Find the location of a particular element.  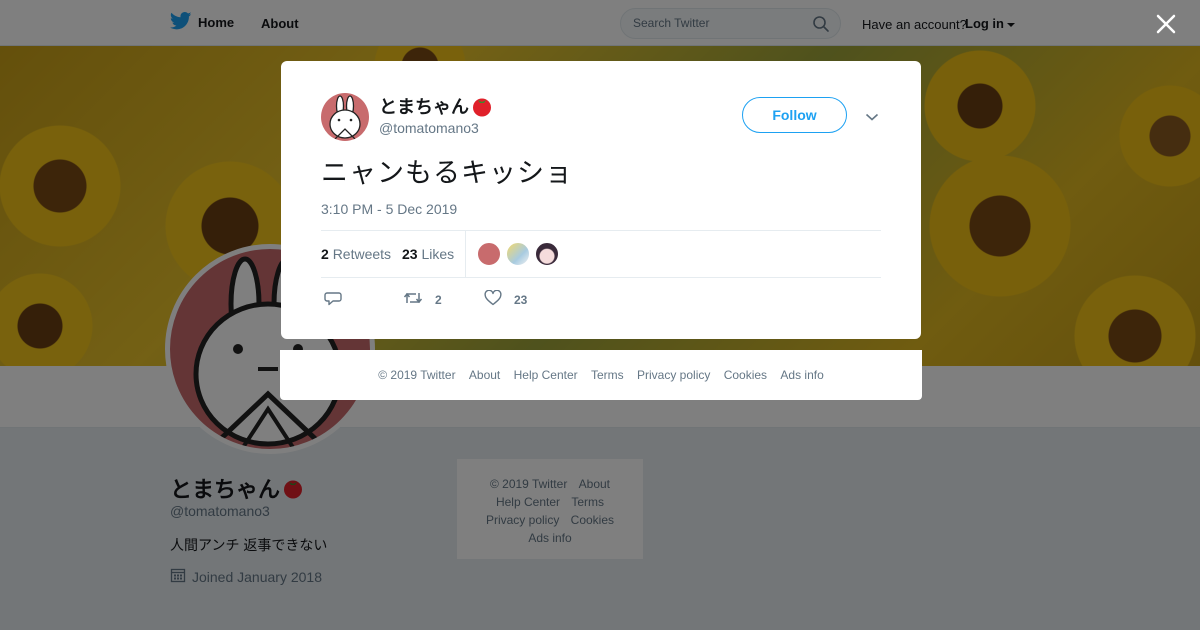

retweet-button: 2 is located at coordinates (422, 299).